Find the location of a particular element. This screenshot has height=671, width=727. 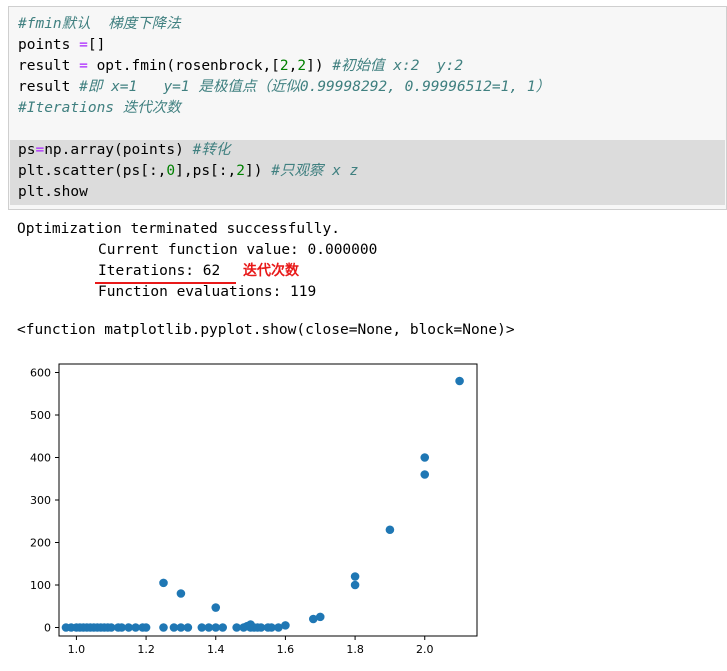

code-line-8: plt.show is located at coordinates (53, 192).